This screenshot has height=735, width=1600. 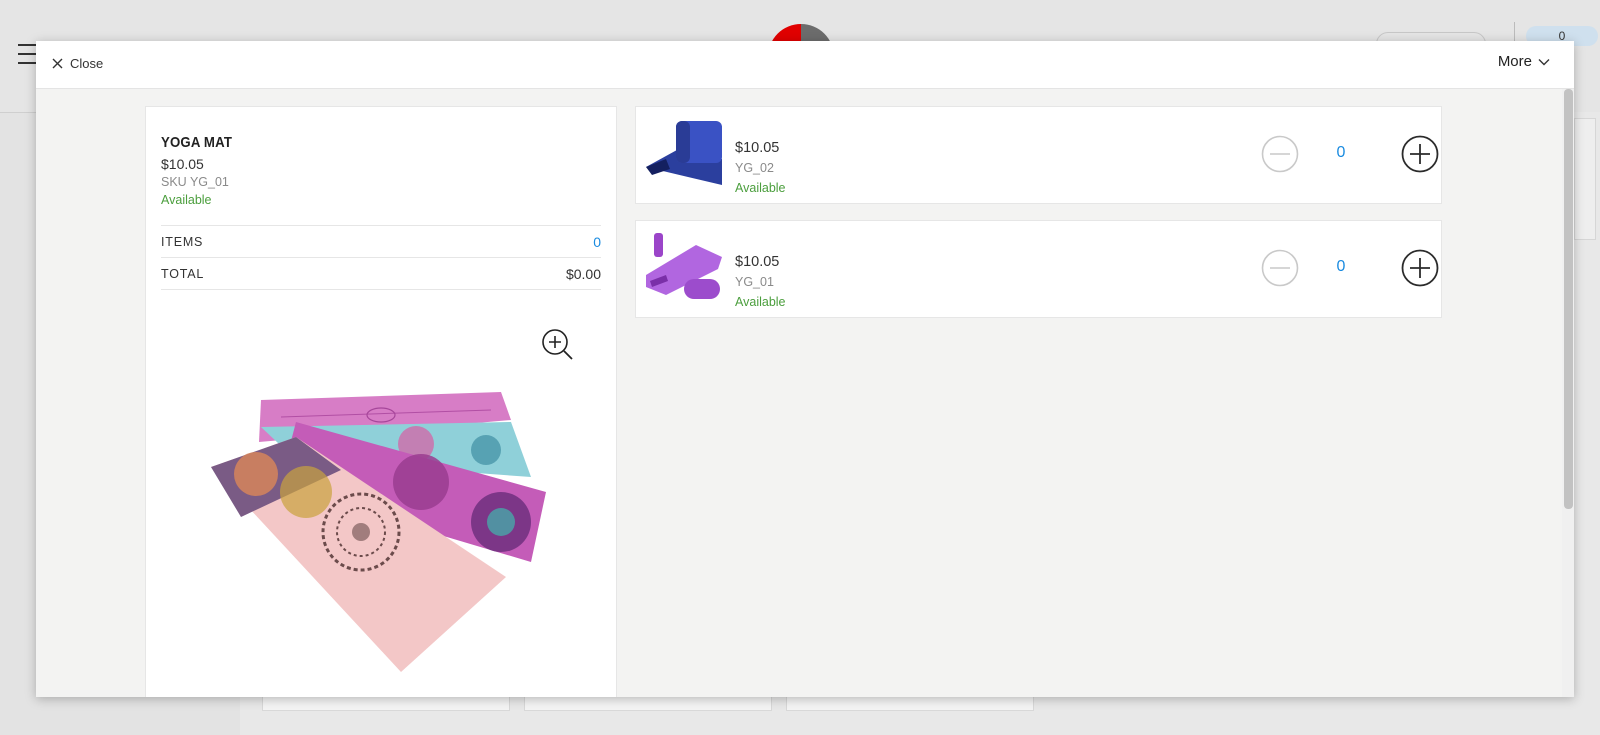 I want to click on variant-sku: YG_01, so click(x=754, y=282).